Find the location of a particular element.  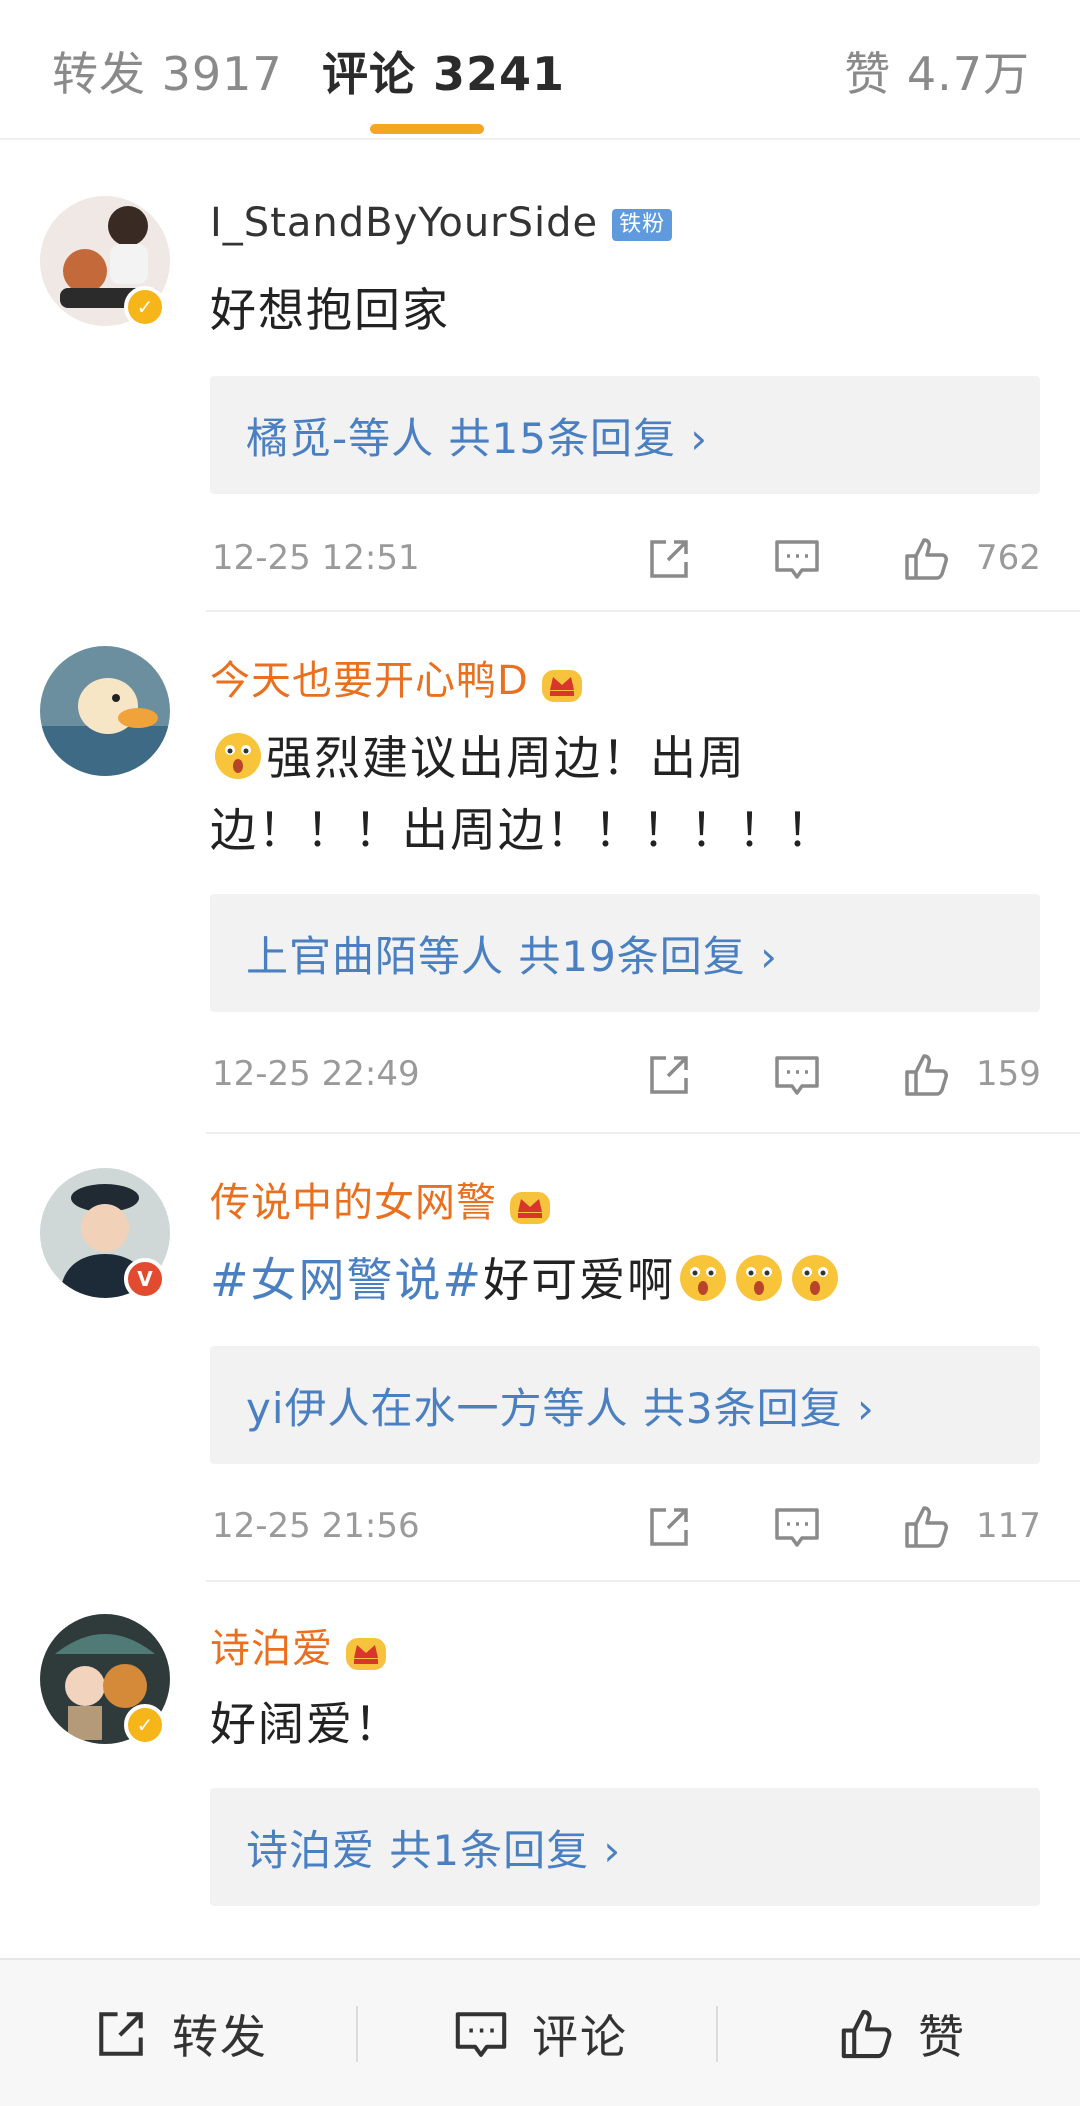

like-button: 赞 is located at coordinates (902, 2033).